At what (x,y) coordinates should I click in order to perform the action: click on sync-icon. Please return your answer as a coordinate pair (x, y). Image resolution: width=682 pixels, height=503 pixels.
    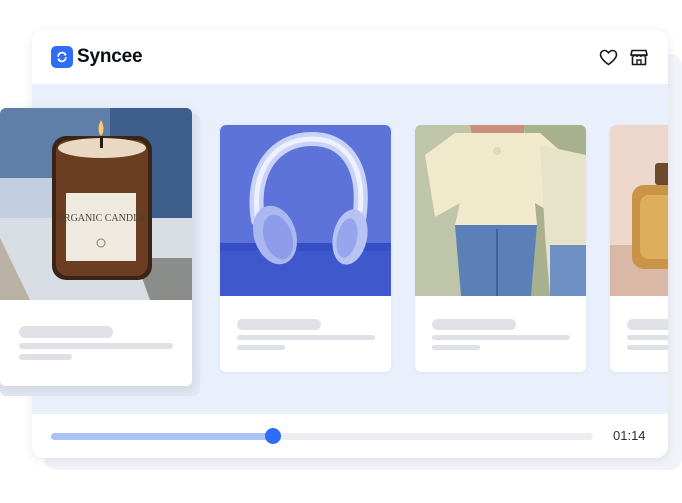
    Looking at the image, I should click on (62, 57).